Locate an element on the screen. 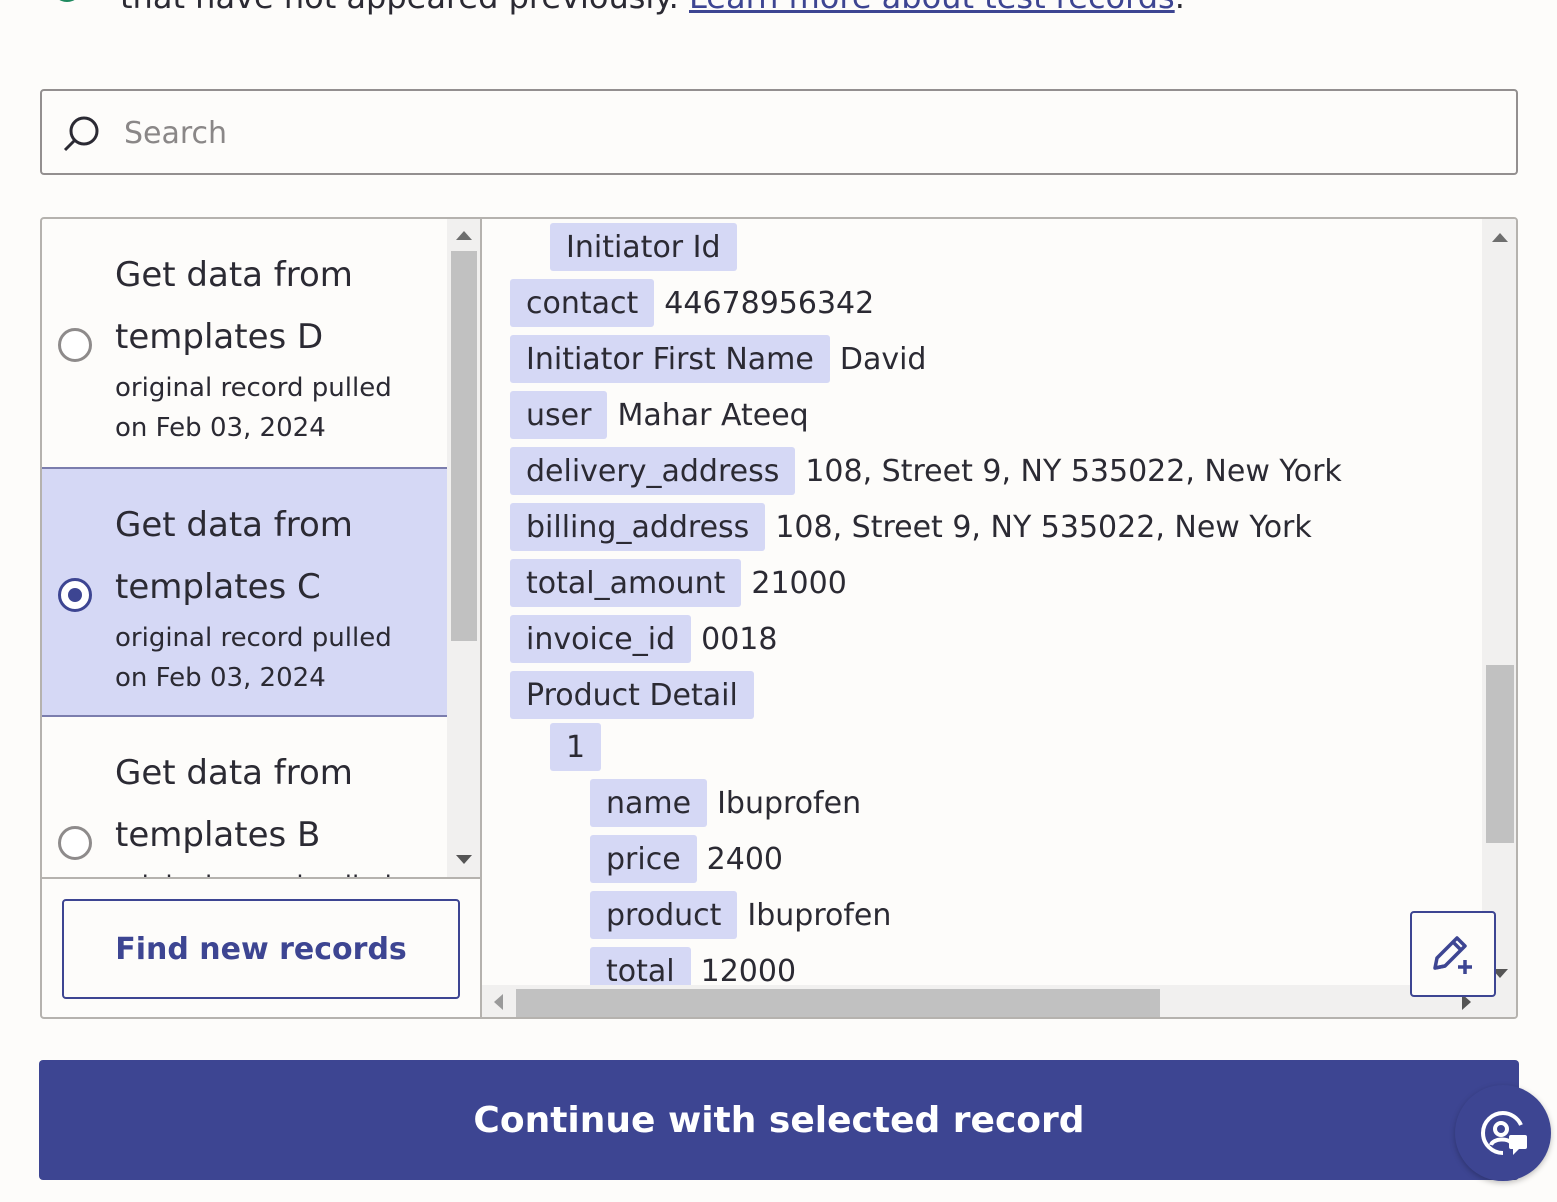 The height and width of the screenshot is (1202, 1557). field-row: product Ibuprofen is located at coordinates (740, 915).